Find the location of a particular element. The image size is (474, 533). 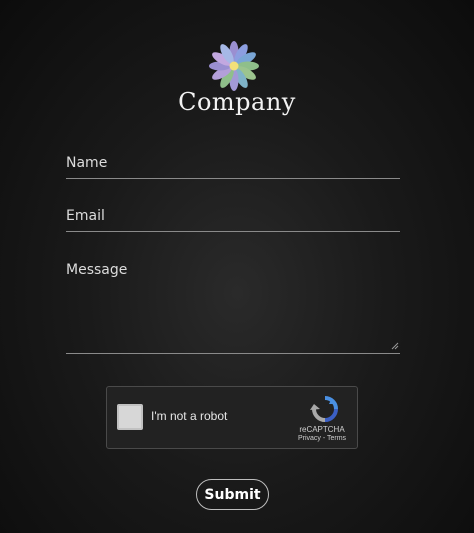

name-underline is located at coordinates (233, 178).